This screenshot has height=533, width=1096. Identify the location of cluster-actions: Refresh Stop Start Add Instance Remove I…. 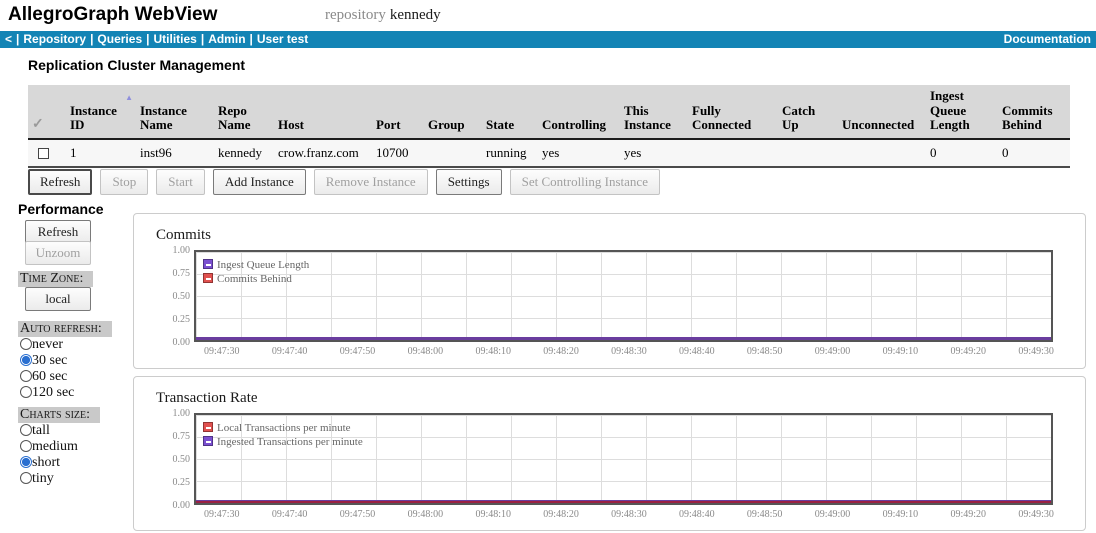
(346, 182).